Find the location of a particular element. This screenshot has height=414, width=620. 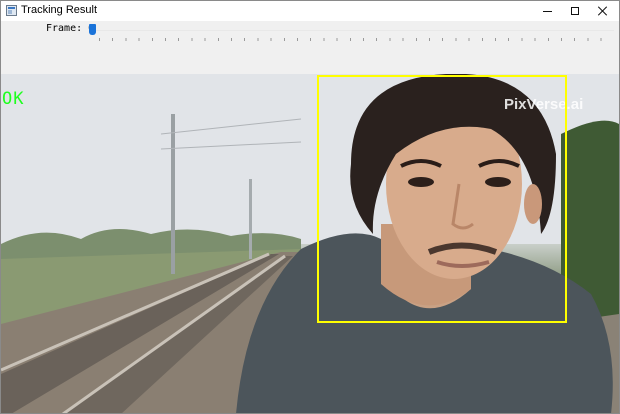

maximize-button is located at coordinates (575, 11).